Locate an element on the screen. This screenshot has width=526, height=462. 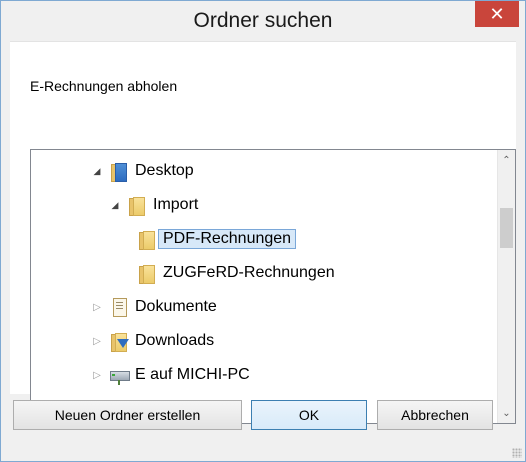
dialog-title: Ordner suchen is located at coordinates (263, 20).